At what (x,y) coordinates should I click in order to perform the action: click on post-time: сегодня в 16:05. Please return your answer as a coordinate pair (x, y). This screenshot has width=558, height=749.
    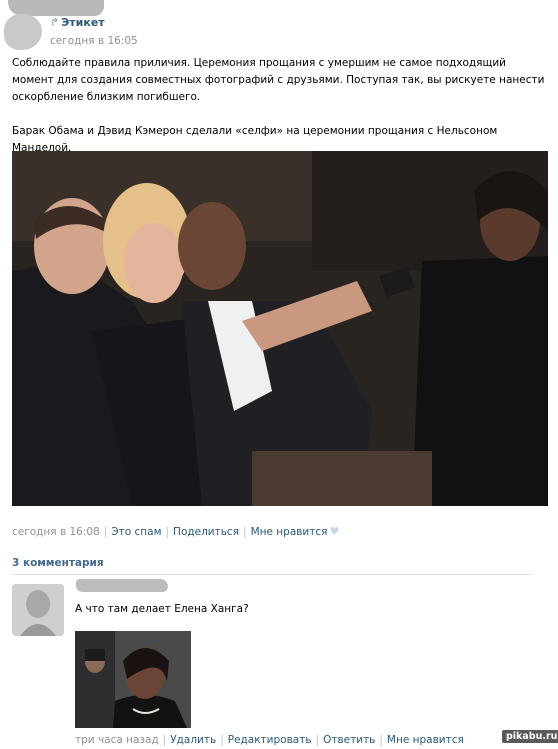
    Looking at the image, I should click on (94, 41).